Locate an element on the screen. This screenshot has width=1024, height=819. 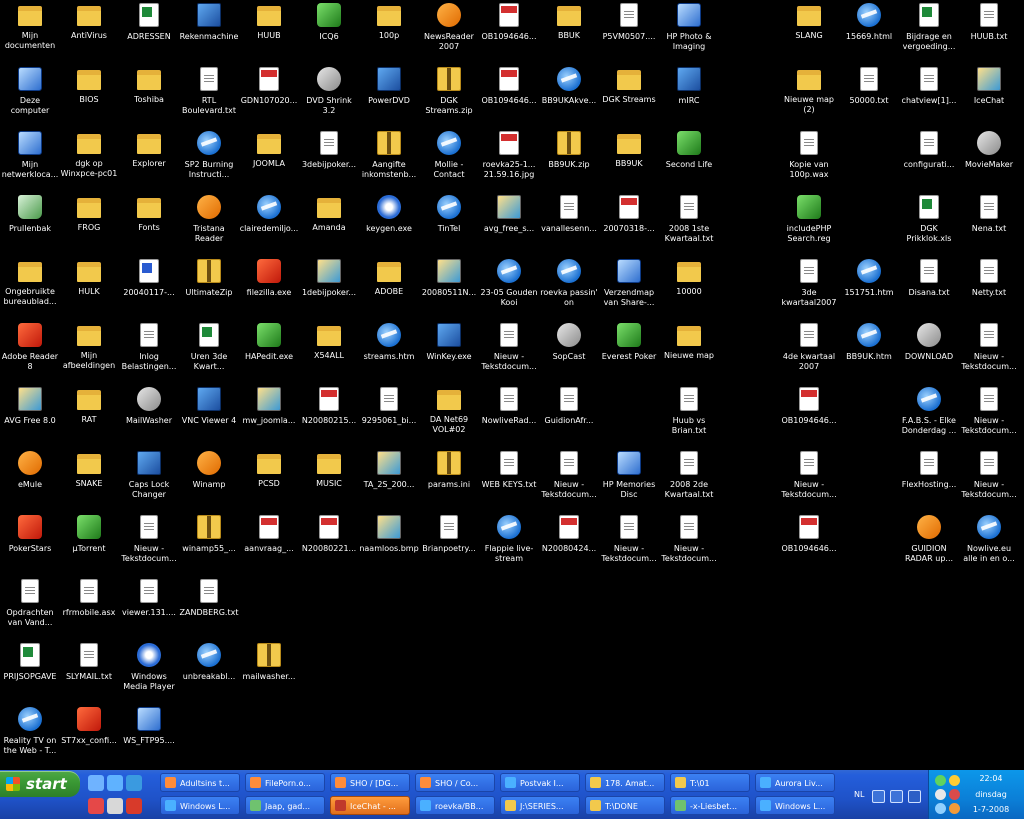
desktop-icon: Amanda is located at coordinates (329, 212).